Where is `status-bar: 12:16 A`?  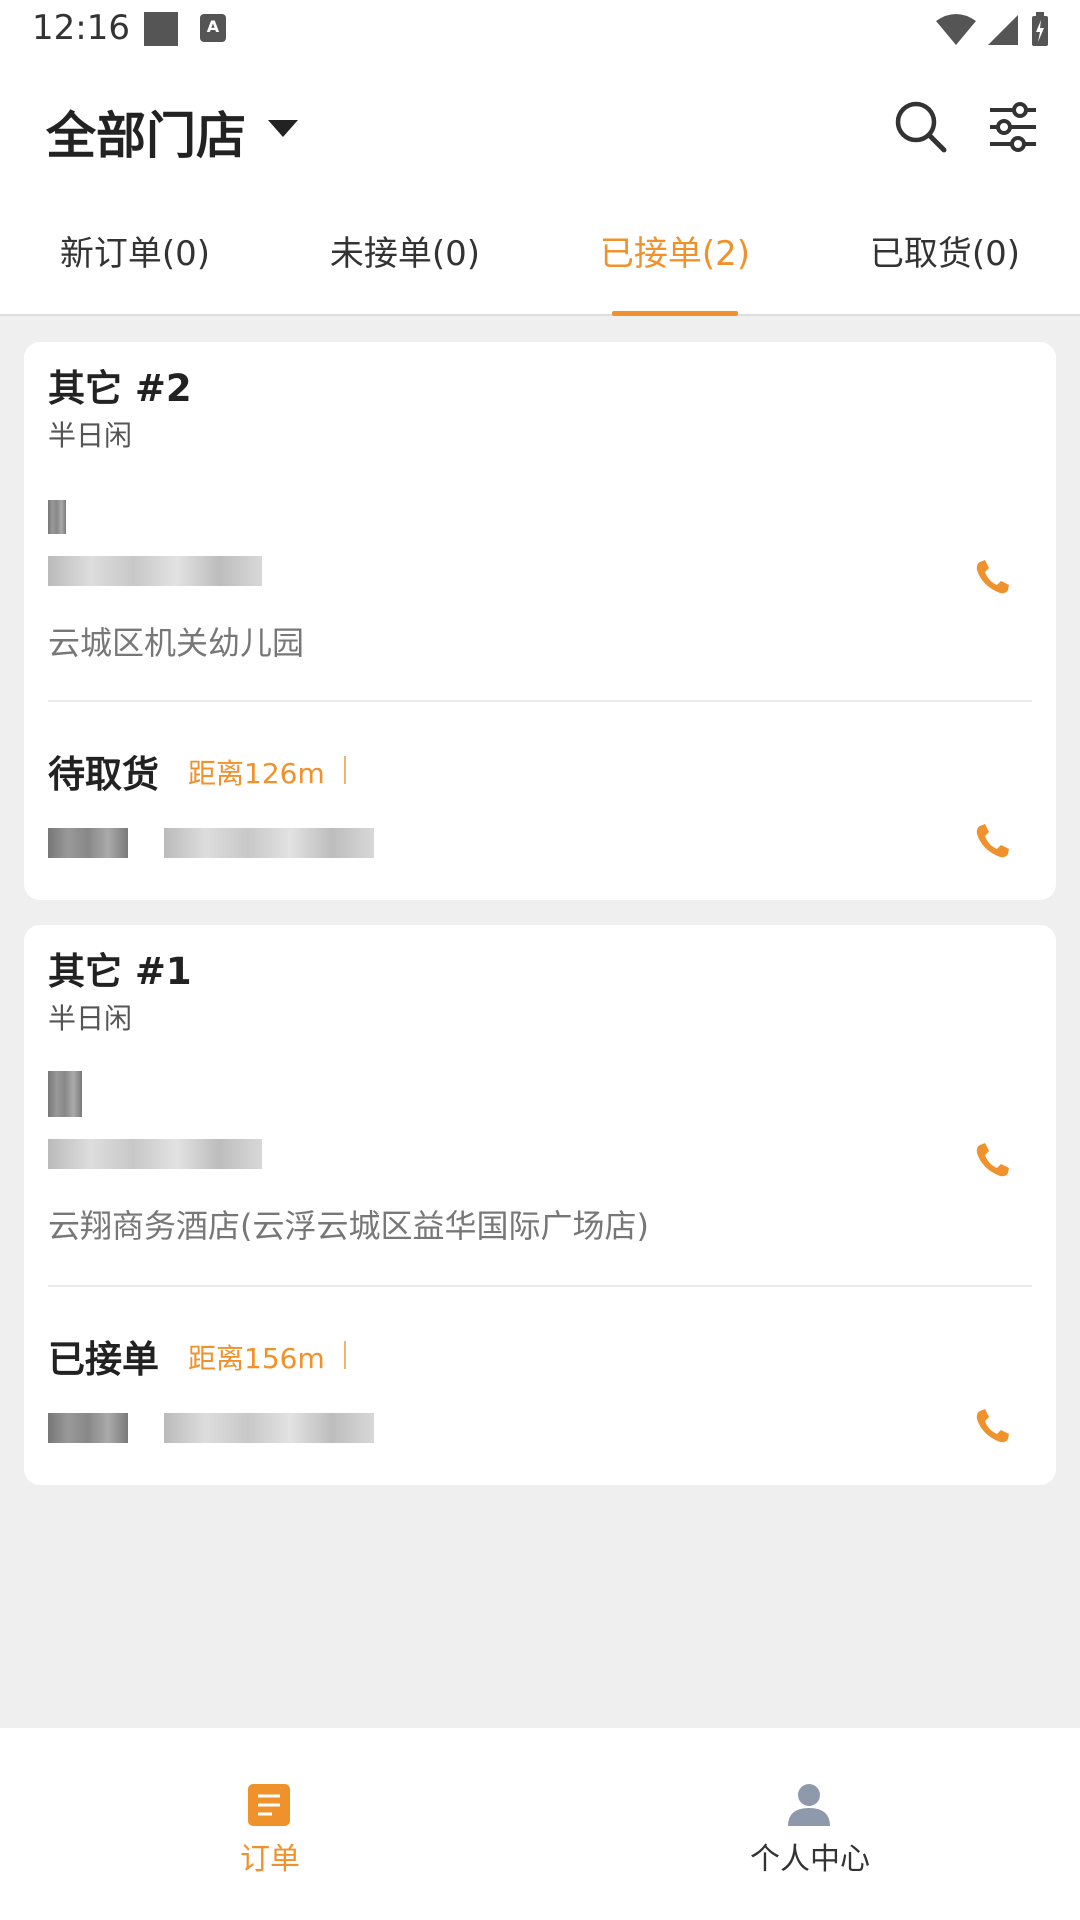
status-bar: 12:16 A is located at coordinates (540, 31).